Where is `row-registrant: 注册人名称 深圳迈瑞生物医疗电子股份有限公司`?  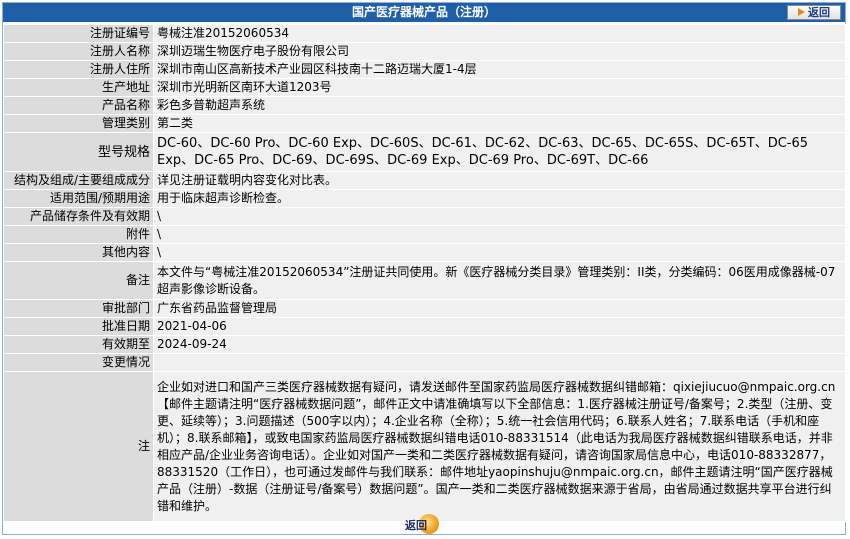 row-registrant: 注册人名称 深圳迈瑞生物医疗电子股份有限公司 is located at coordinates (424, 51).